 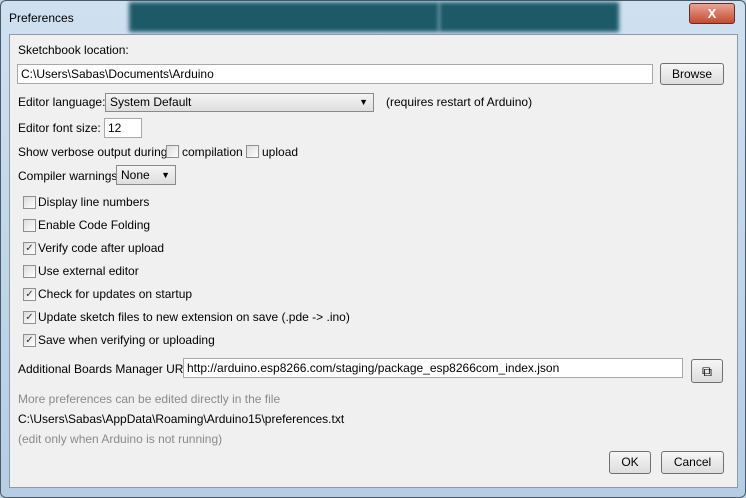 I want to click on font-size-input: 12, so click(x=123, y=128).